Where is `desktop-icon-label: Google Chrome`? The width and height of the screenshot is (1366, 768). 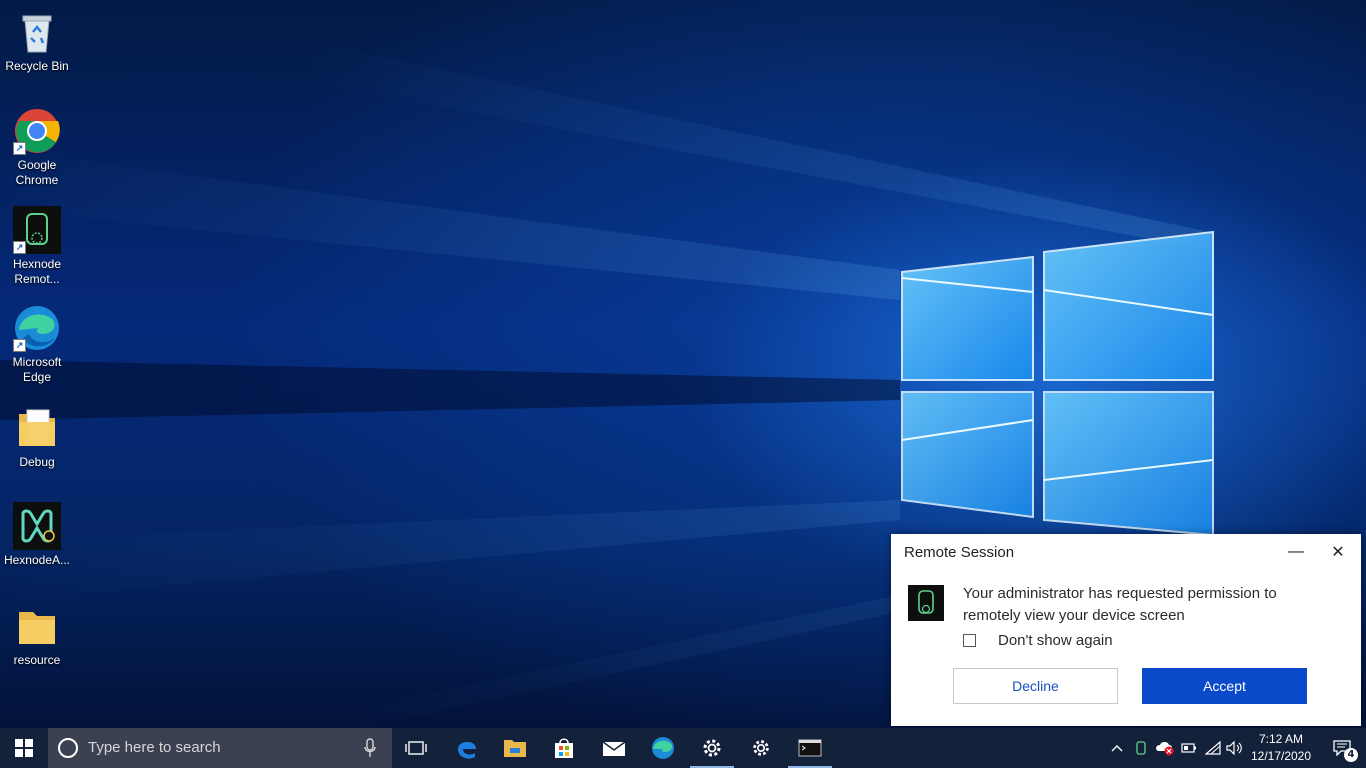
desktop-icon-label: Google Chrome is located at coordinates (37, 172).